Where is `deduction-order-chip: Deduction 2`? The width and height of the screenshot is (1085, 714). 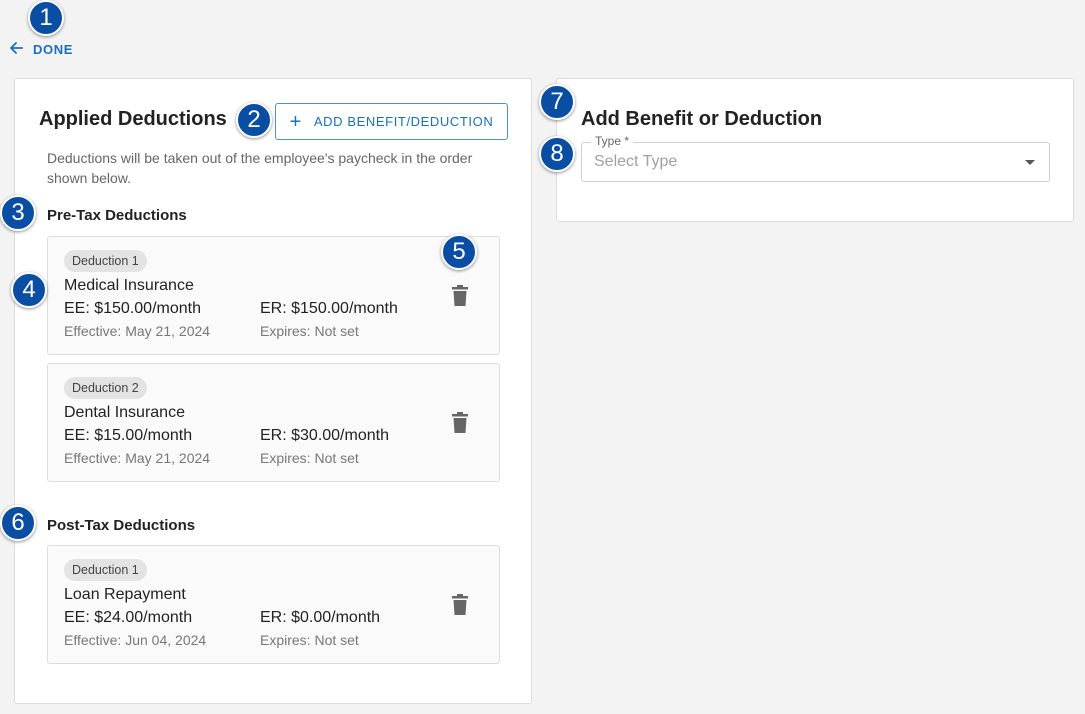 deduction-order-chip: Deduction 2 is located at coordinates (105, 388).